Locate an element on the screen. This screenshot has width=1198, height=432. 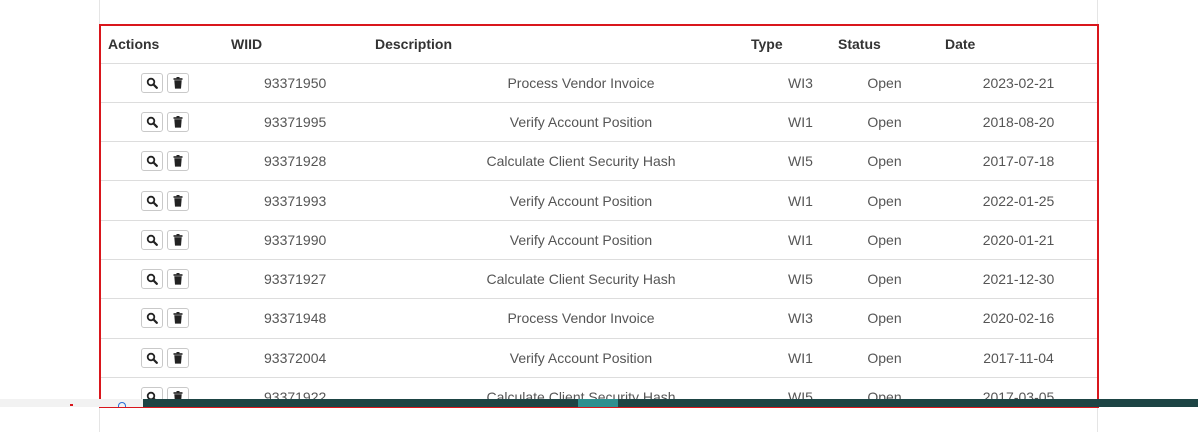
column-header-status: Status is located at coordinates (884, 45).